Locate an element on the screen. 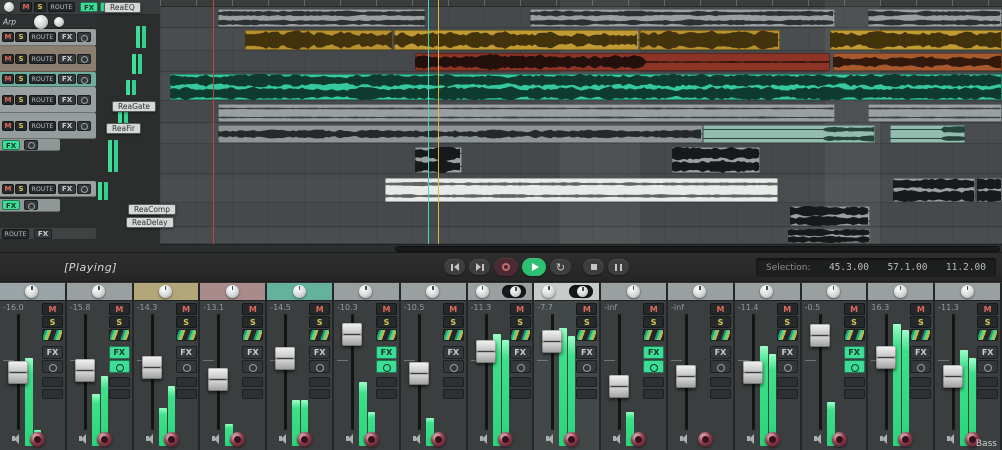 The height and width of the screenshot is (450, 1002). width-knob is located at coordinates (583, 291).